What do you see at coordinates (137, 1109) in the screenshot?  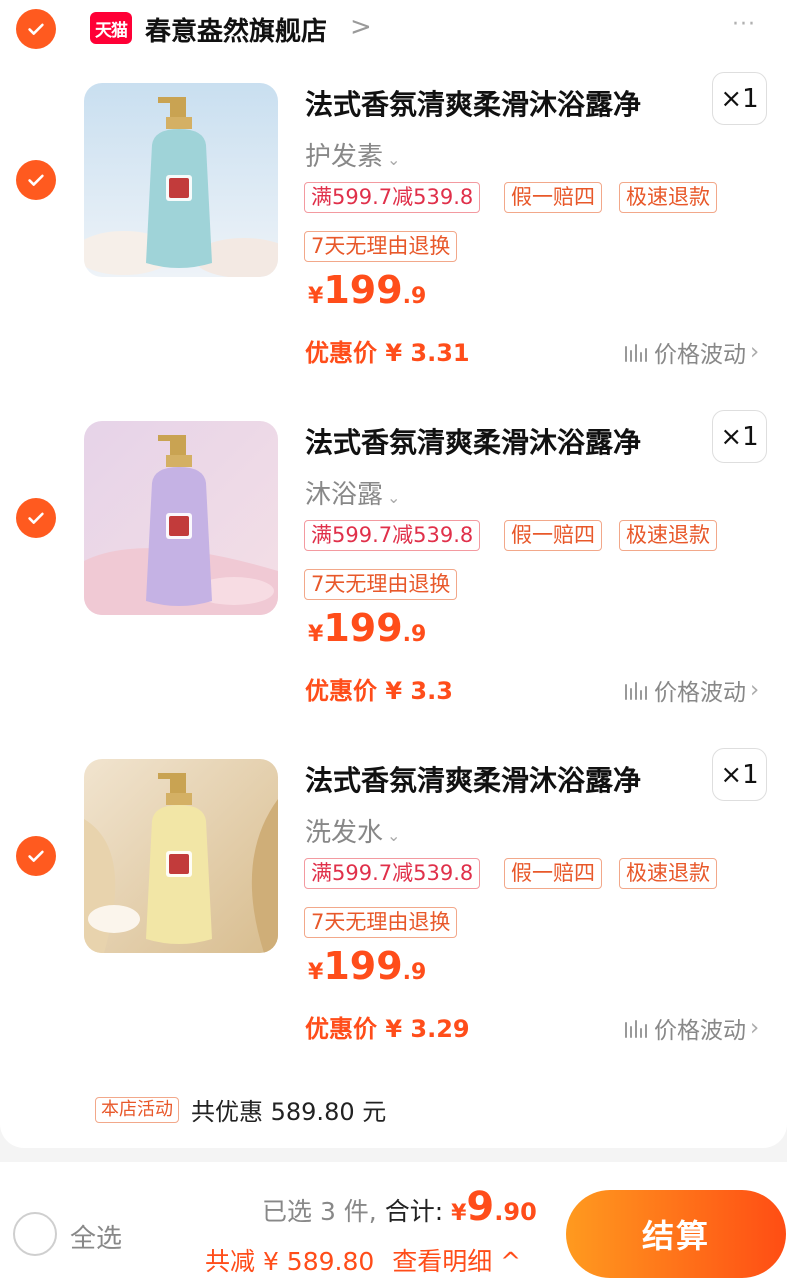 I see `activity-tag: 本店活动` at bounding box center [137, 1109].